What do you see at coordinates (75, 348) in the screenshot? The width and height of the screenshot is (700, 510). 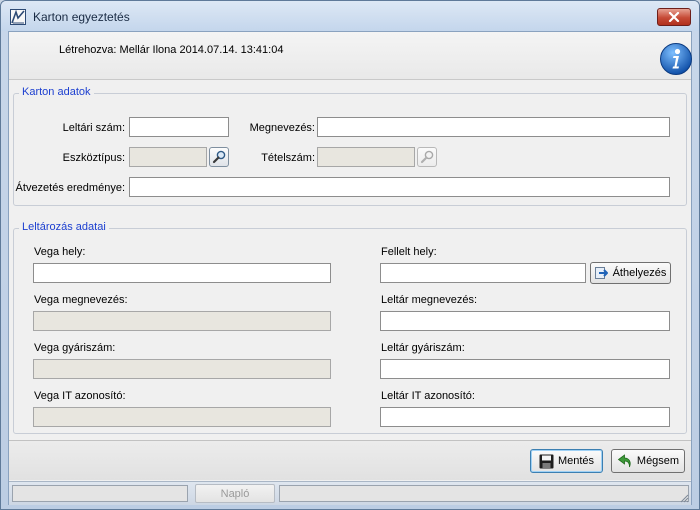 I see `vega-gyariszam-label: Vega gyáriszám:` at bounding box center [75, 348].